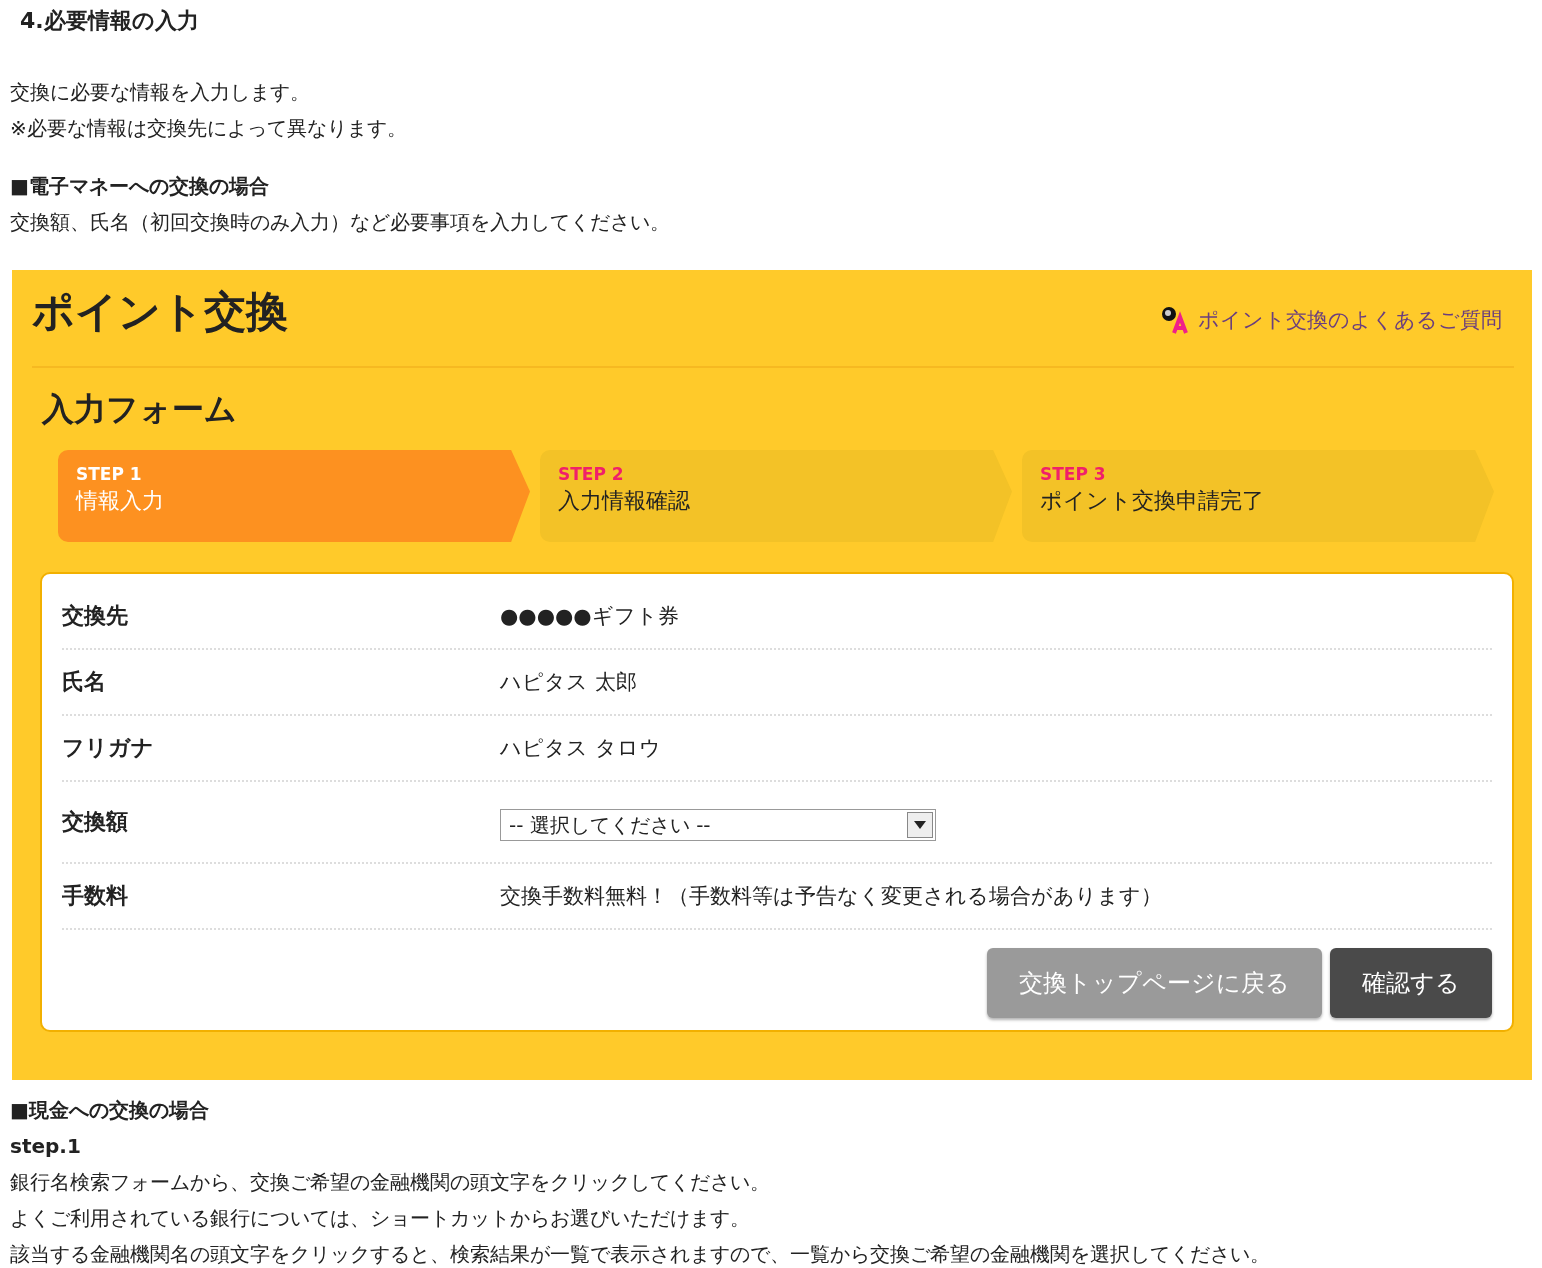 Image resolution: width=1542 pixels, height=1268 pixels. Describe the element at coordinates (110, 1110) in the screenshot. I see `subheading: ■現金への交換の場合` at that location.